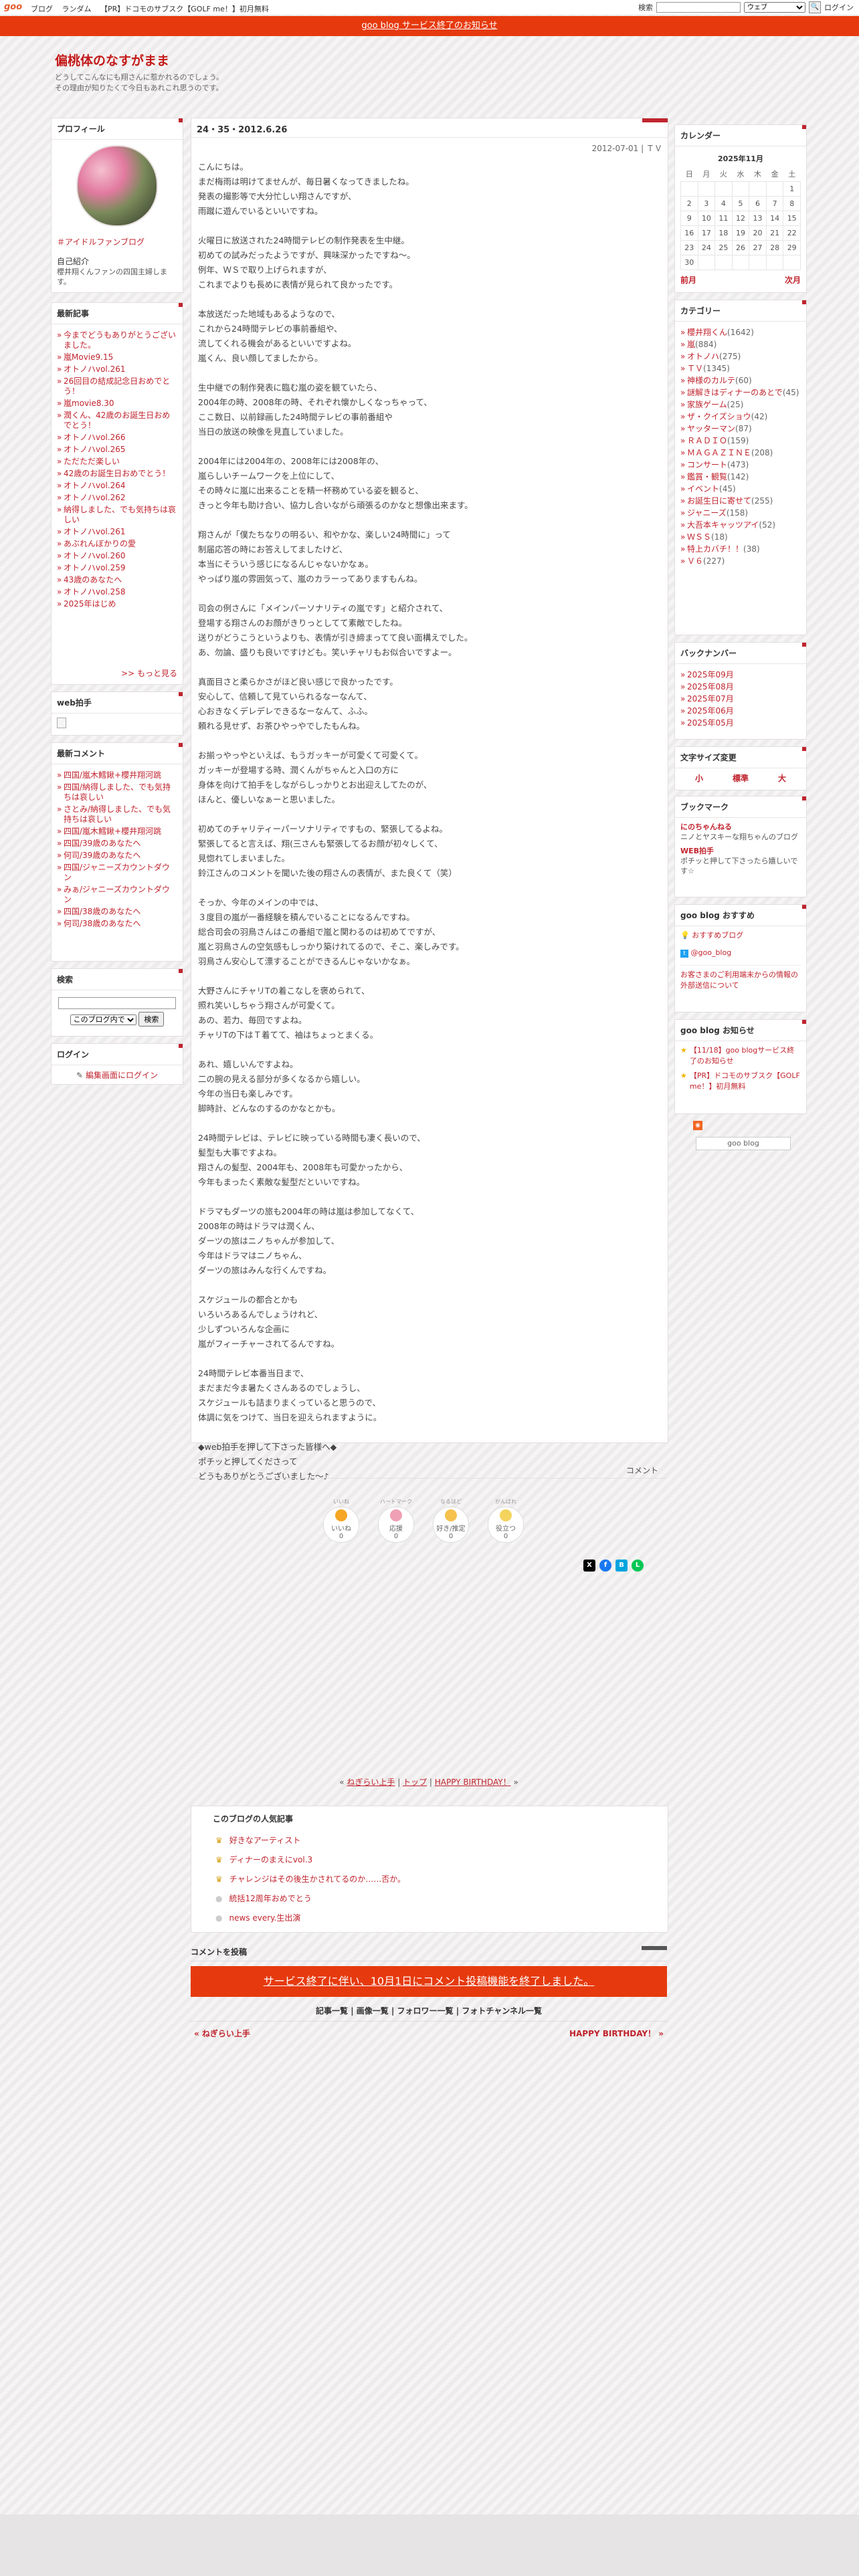  Describe the element at coordinates (758, 219) in the screenshot. I see `calendar-day: 13` at that location.